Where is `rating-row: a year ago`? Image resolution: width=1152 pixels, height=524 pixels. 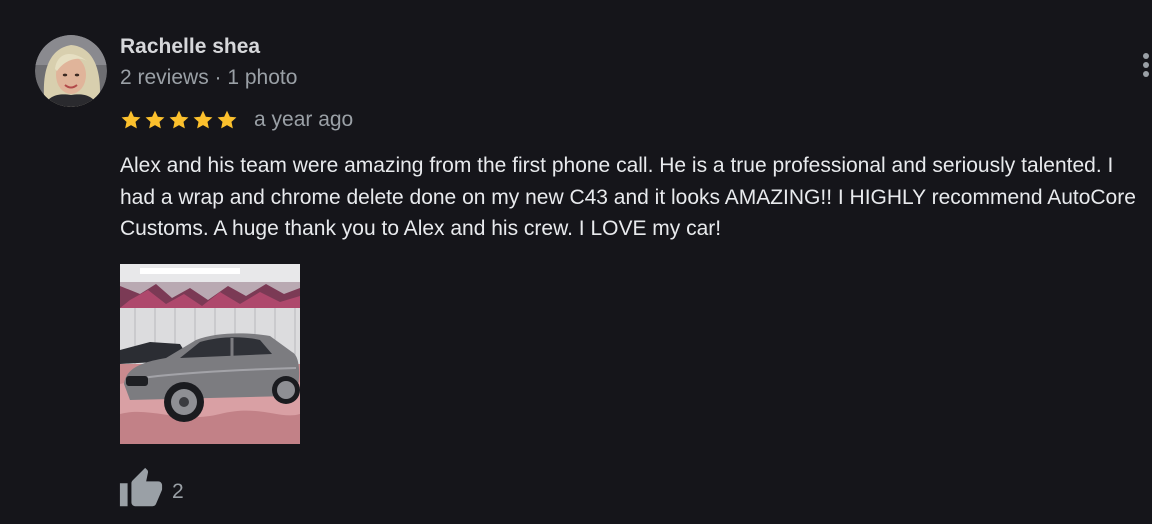 rating-row: a year ago is located at coordinates (236, 120).